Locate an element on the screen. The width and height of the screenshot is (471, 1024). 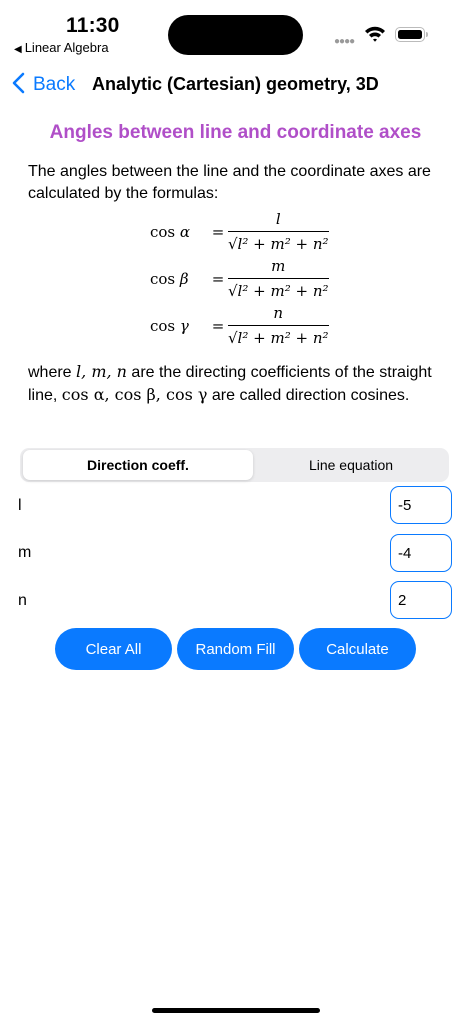
wifi-icon is located at coordinates (375, 36).